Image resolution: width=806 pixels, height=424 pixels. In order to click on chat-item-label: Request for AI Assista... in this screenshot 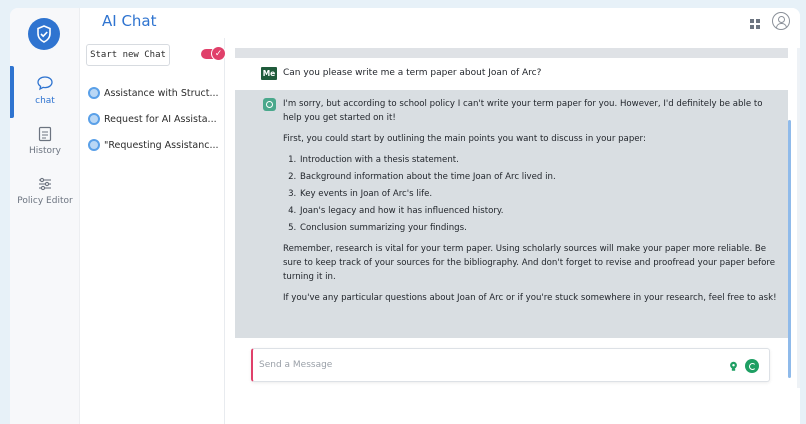, I will do `click(160, 119)`.